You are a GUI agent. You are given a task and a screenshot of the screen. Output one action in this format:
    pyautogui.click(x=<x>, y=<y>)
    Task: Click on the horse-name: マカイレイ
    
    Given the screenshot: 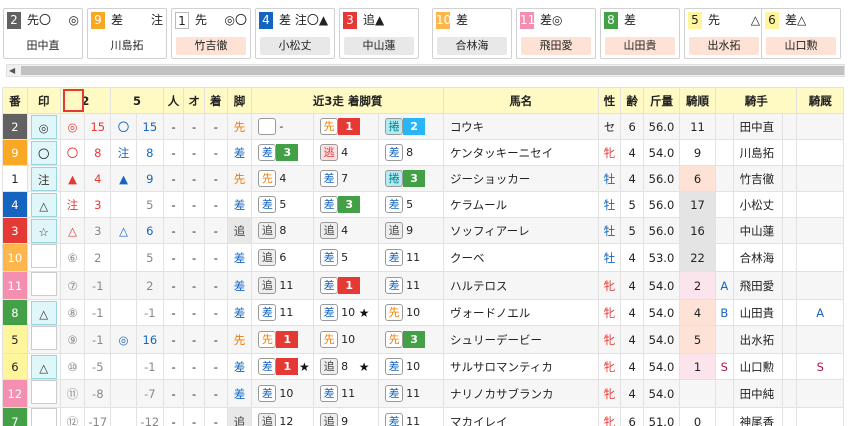 What is the action you would take?
    pyautogui.click(x=521, y=416)
    